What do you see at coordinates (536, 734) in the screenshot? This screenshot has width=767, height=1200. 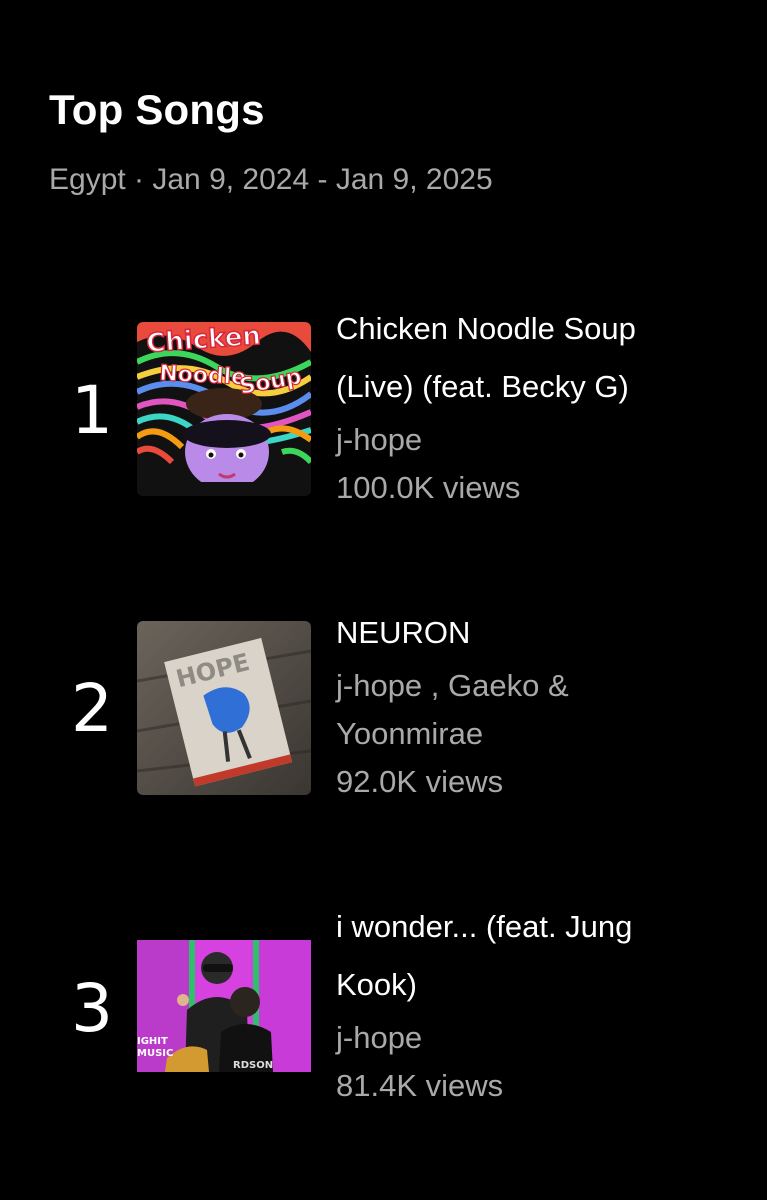 I see `song-artist-line-2: Yoonmirae` at bounding box center [536, 734].